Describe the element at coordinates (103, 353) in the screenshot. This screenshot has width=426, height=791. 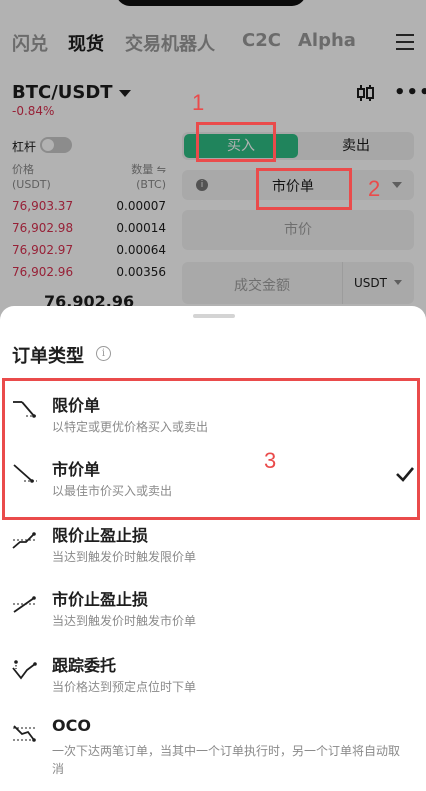
I see `info-icon: i` at that location.